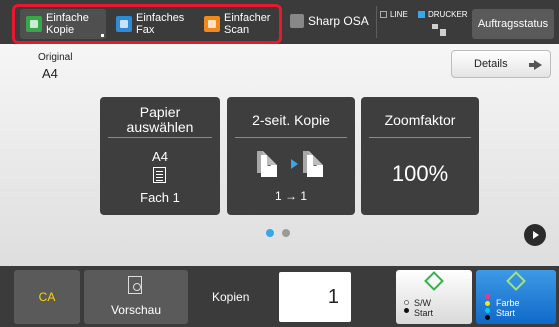 This screenshot has width=559, height=327. What do you see at coordinates (407, 308) in the screenshot?
I see `bw-mode-icon` at bounding box center [407, 308].